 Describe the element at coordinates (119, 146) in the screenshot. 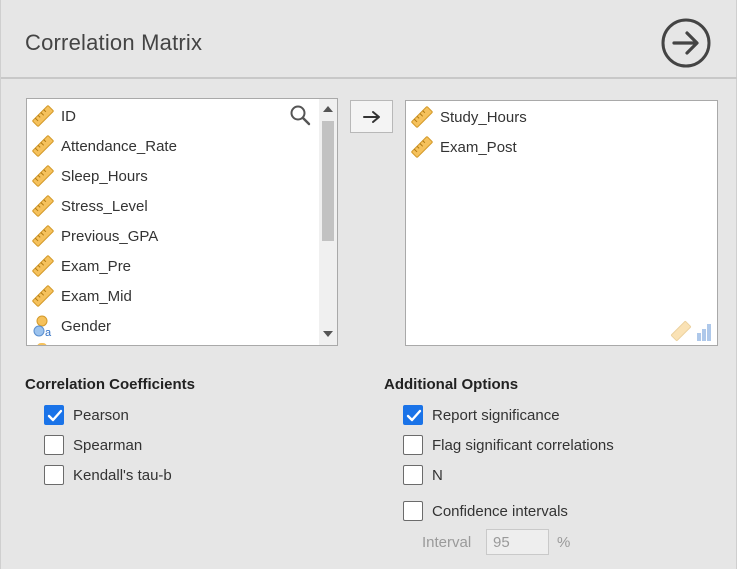

I see `list-item-label: Attendance_Rate` at that location.